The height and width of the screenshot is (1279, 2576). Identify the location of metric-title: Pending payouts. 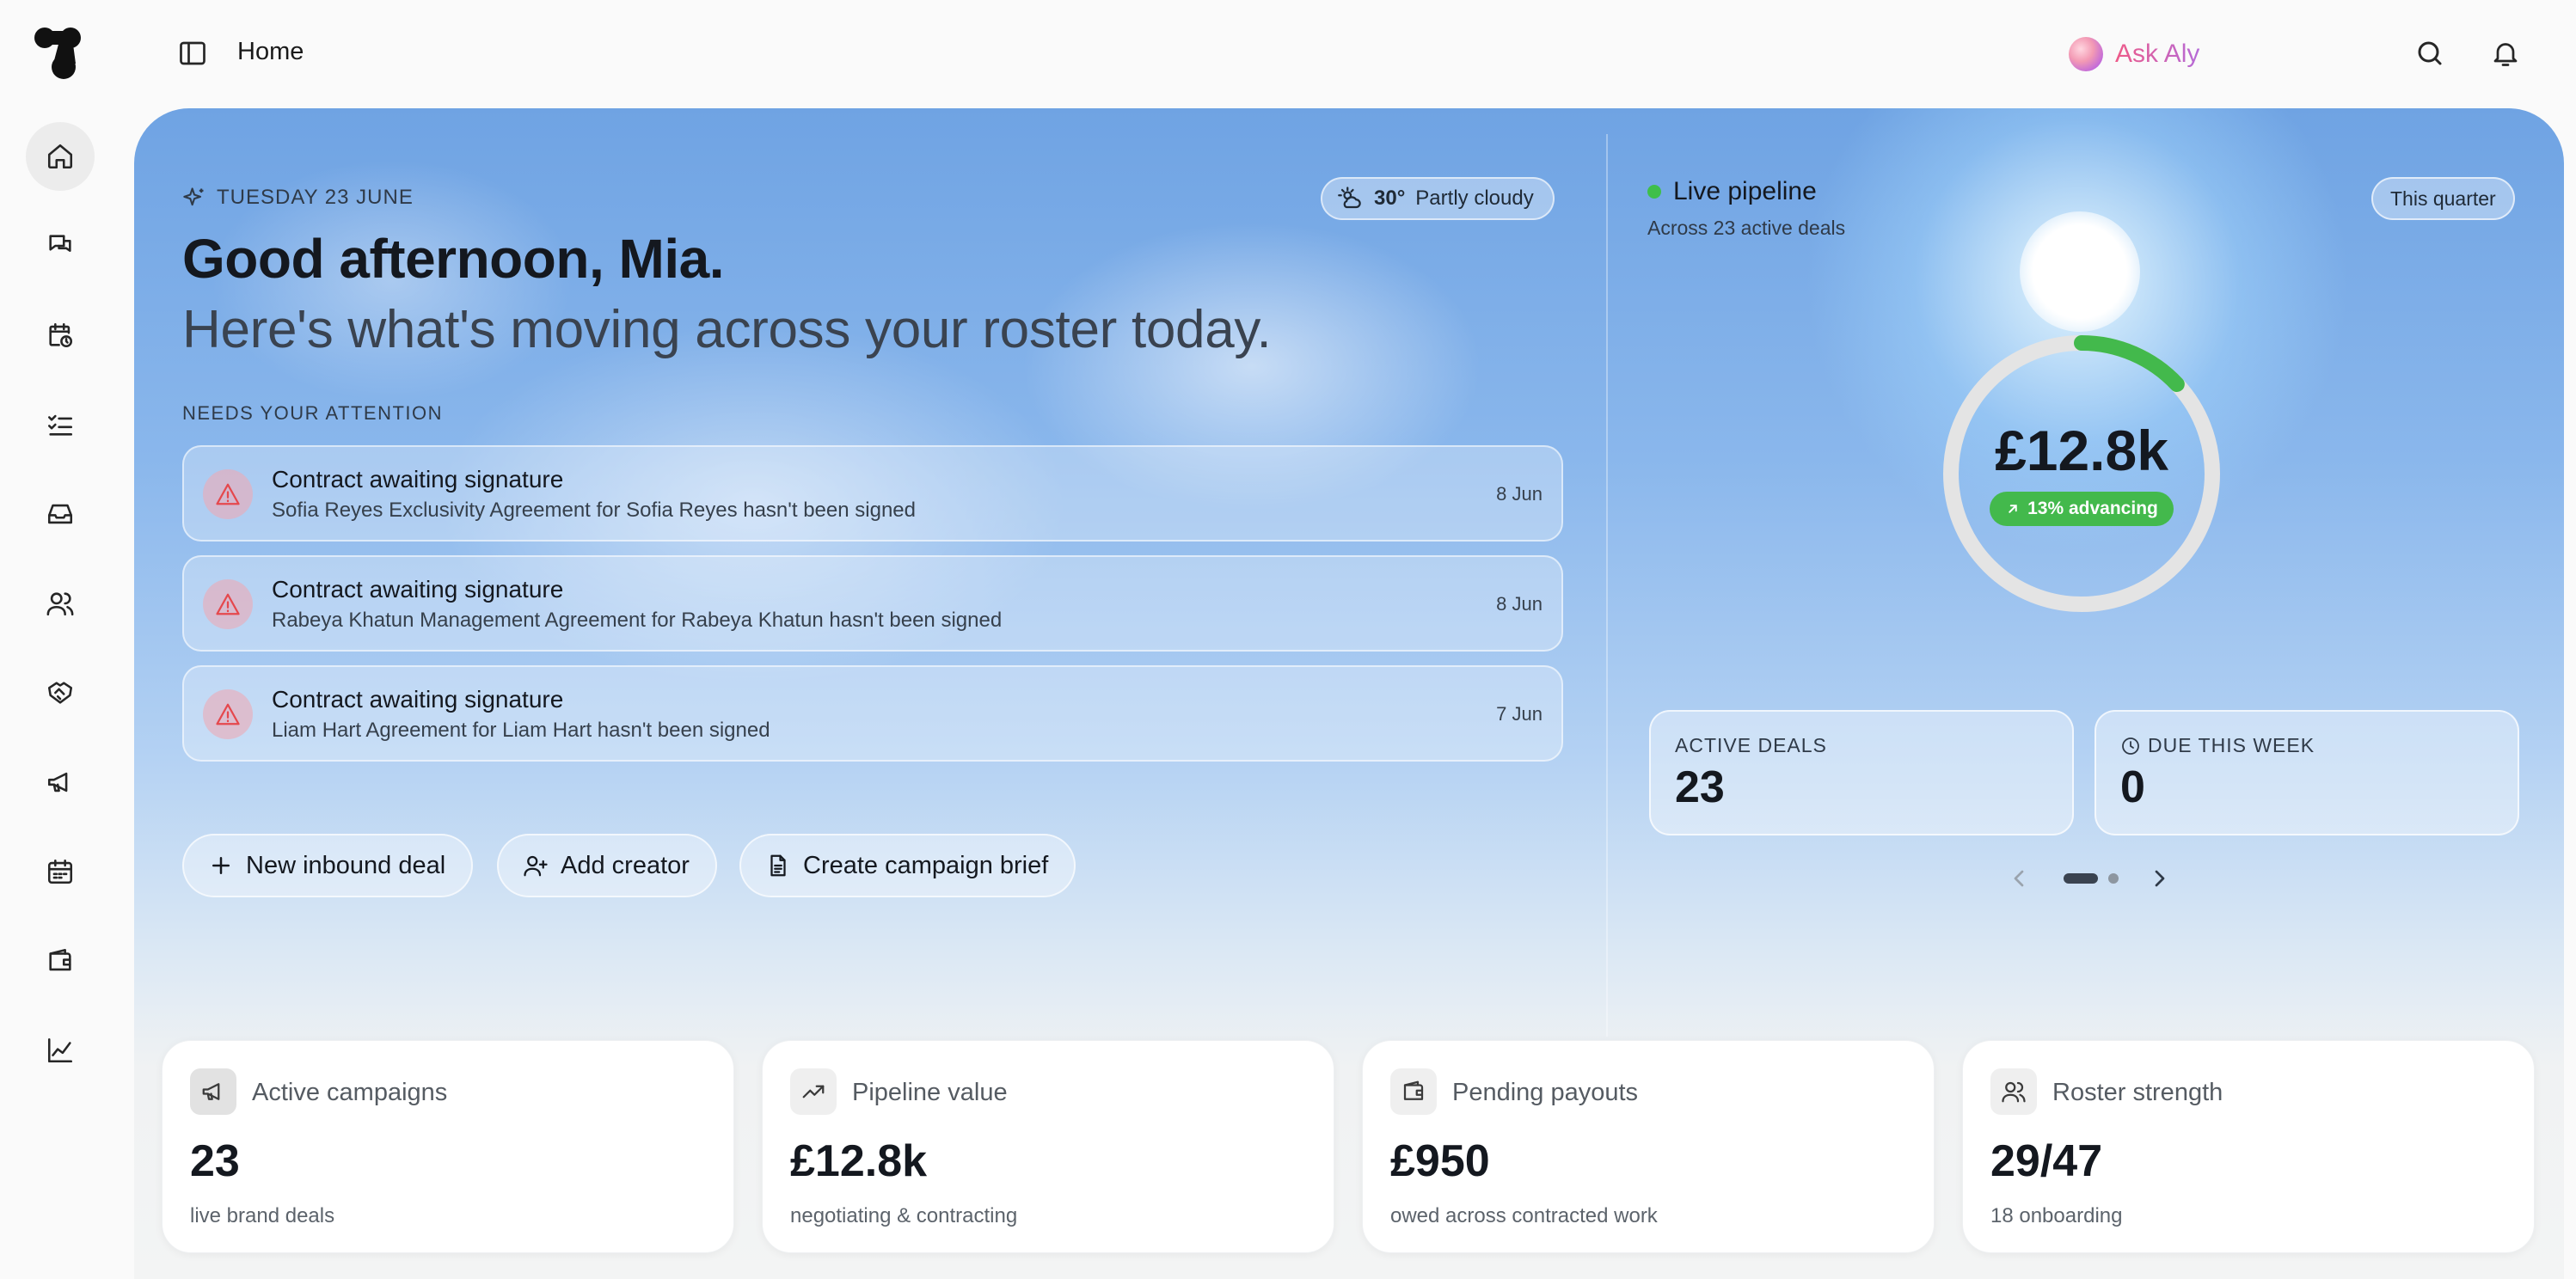
(1545, 1092).